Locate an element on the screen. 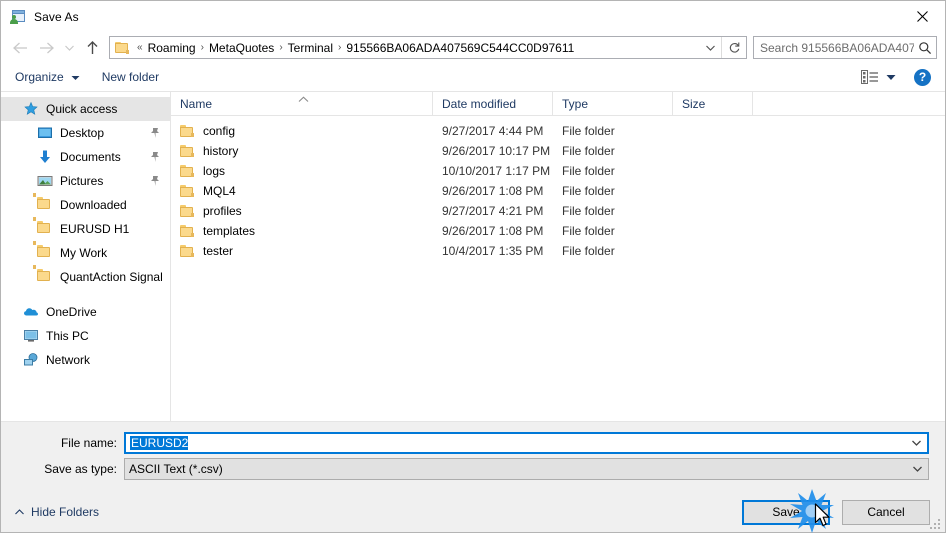 The height and width of the screenshot is (537, 946). sidebar-item-pictures: Pictures is located at coordinates (85, 181).